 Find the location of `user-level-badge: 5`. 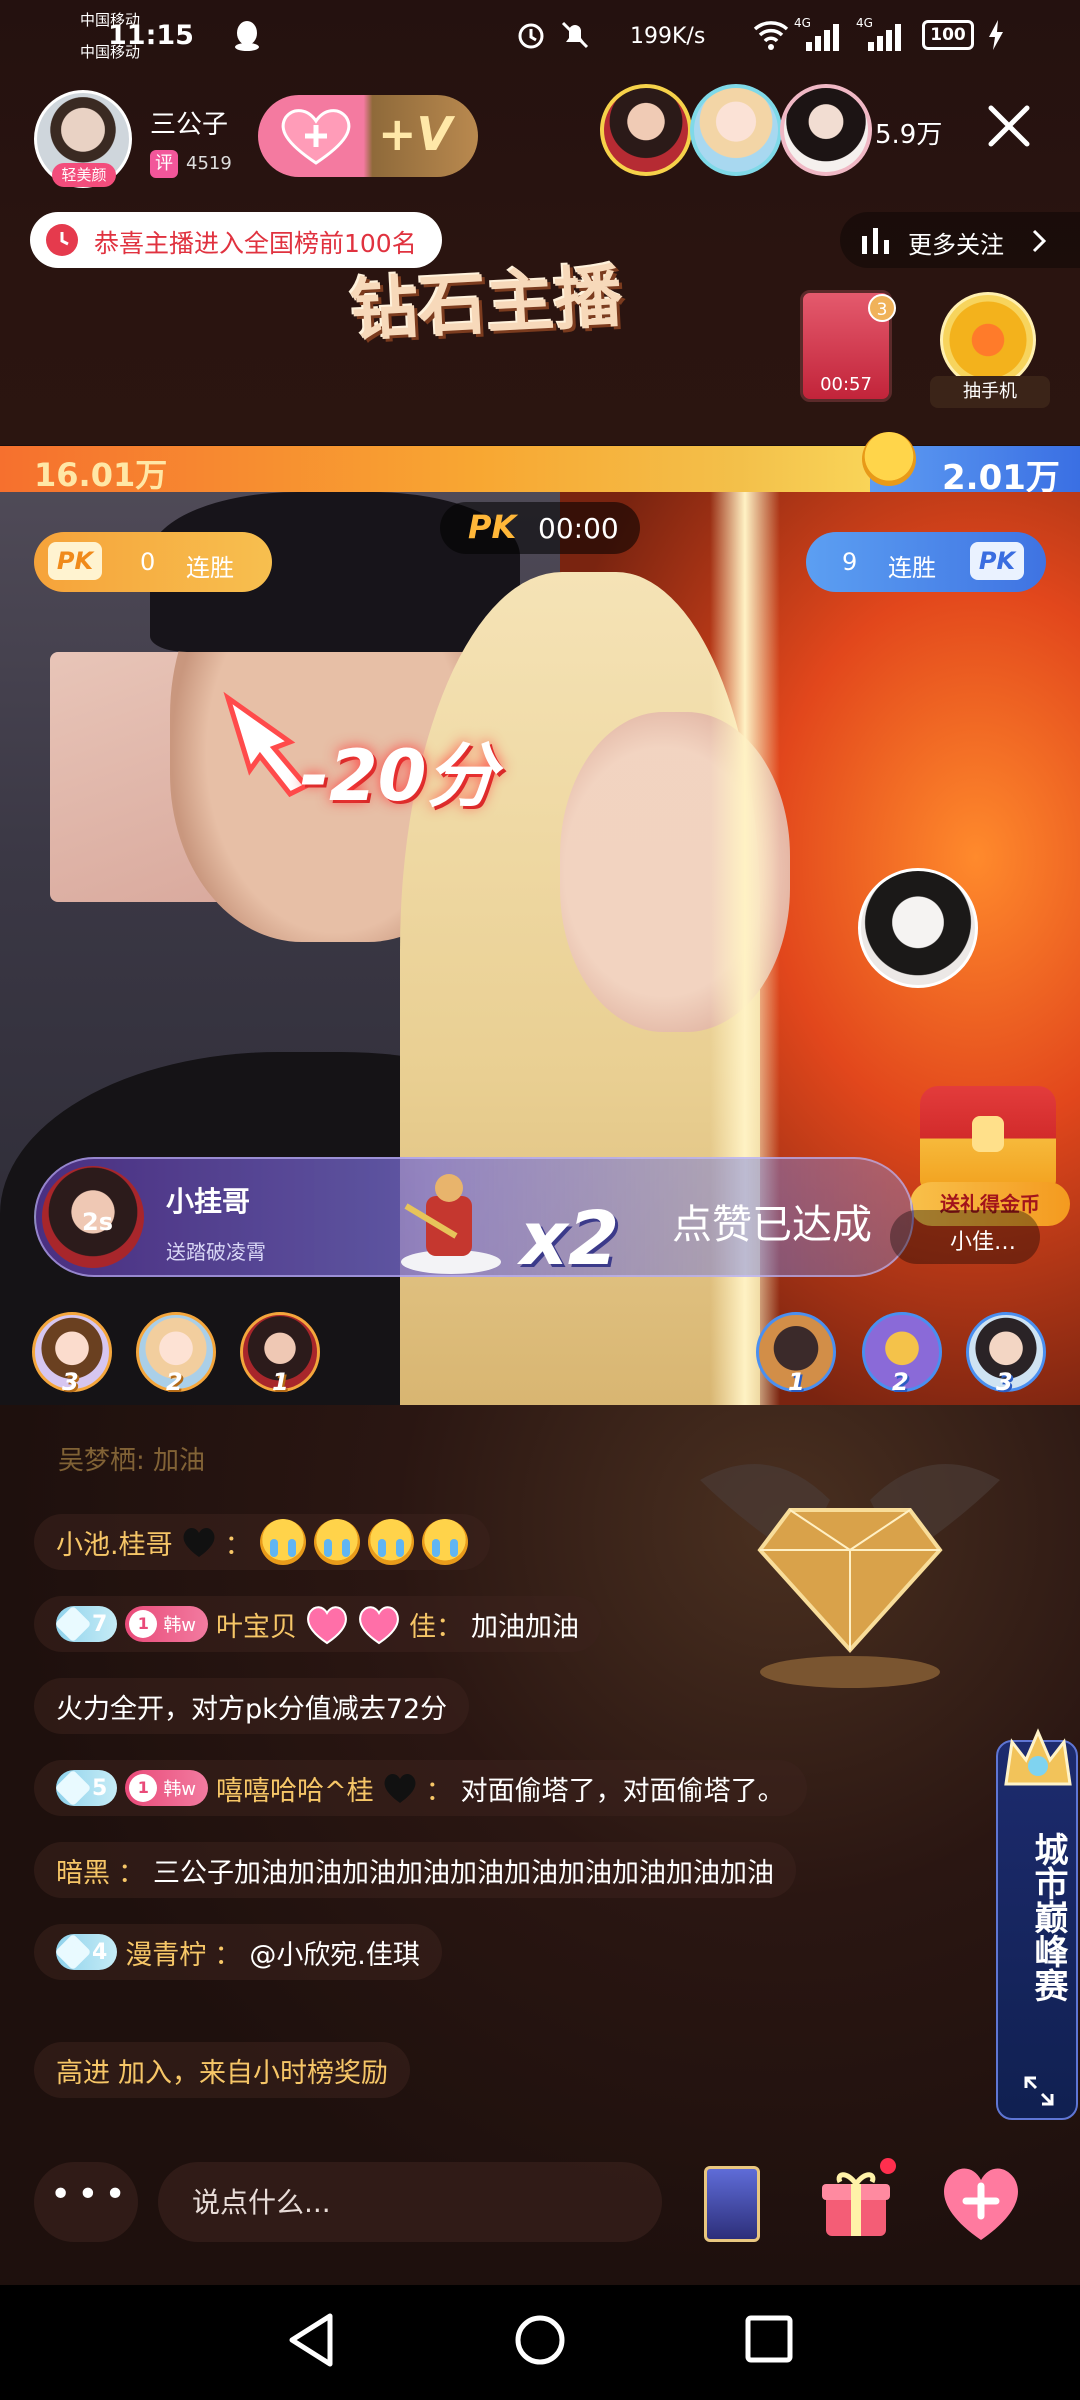

user-level-badge: 5 is located at coordinates (86, 1788).